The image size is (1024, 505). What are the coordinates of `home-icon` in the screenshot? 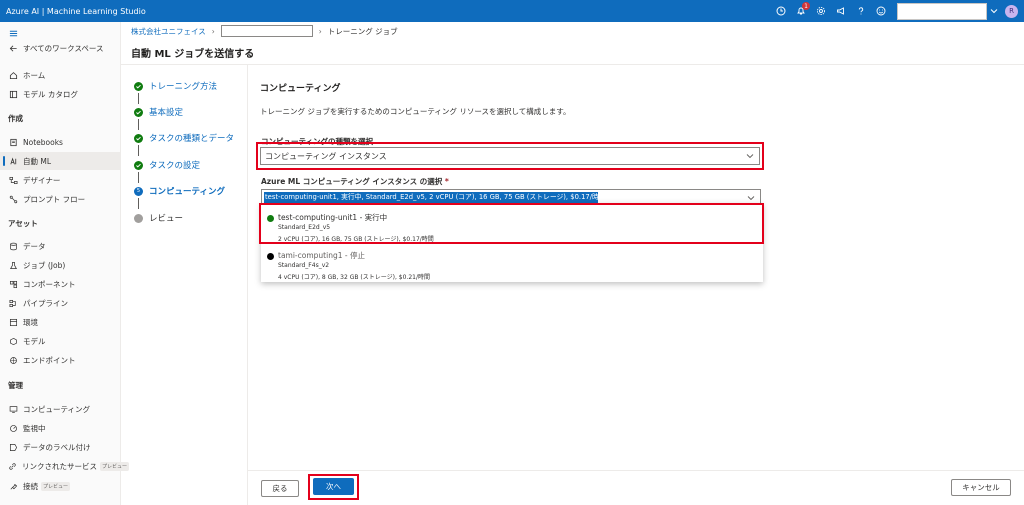 It's located at (13, 75).